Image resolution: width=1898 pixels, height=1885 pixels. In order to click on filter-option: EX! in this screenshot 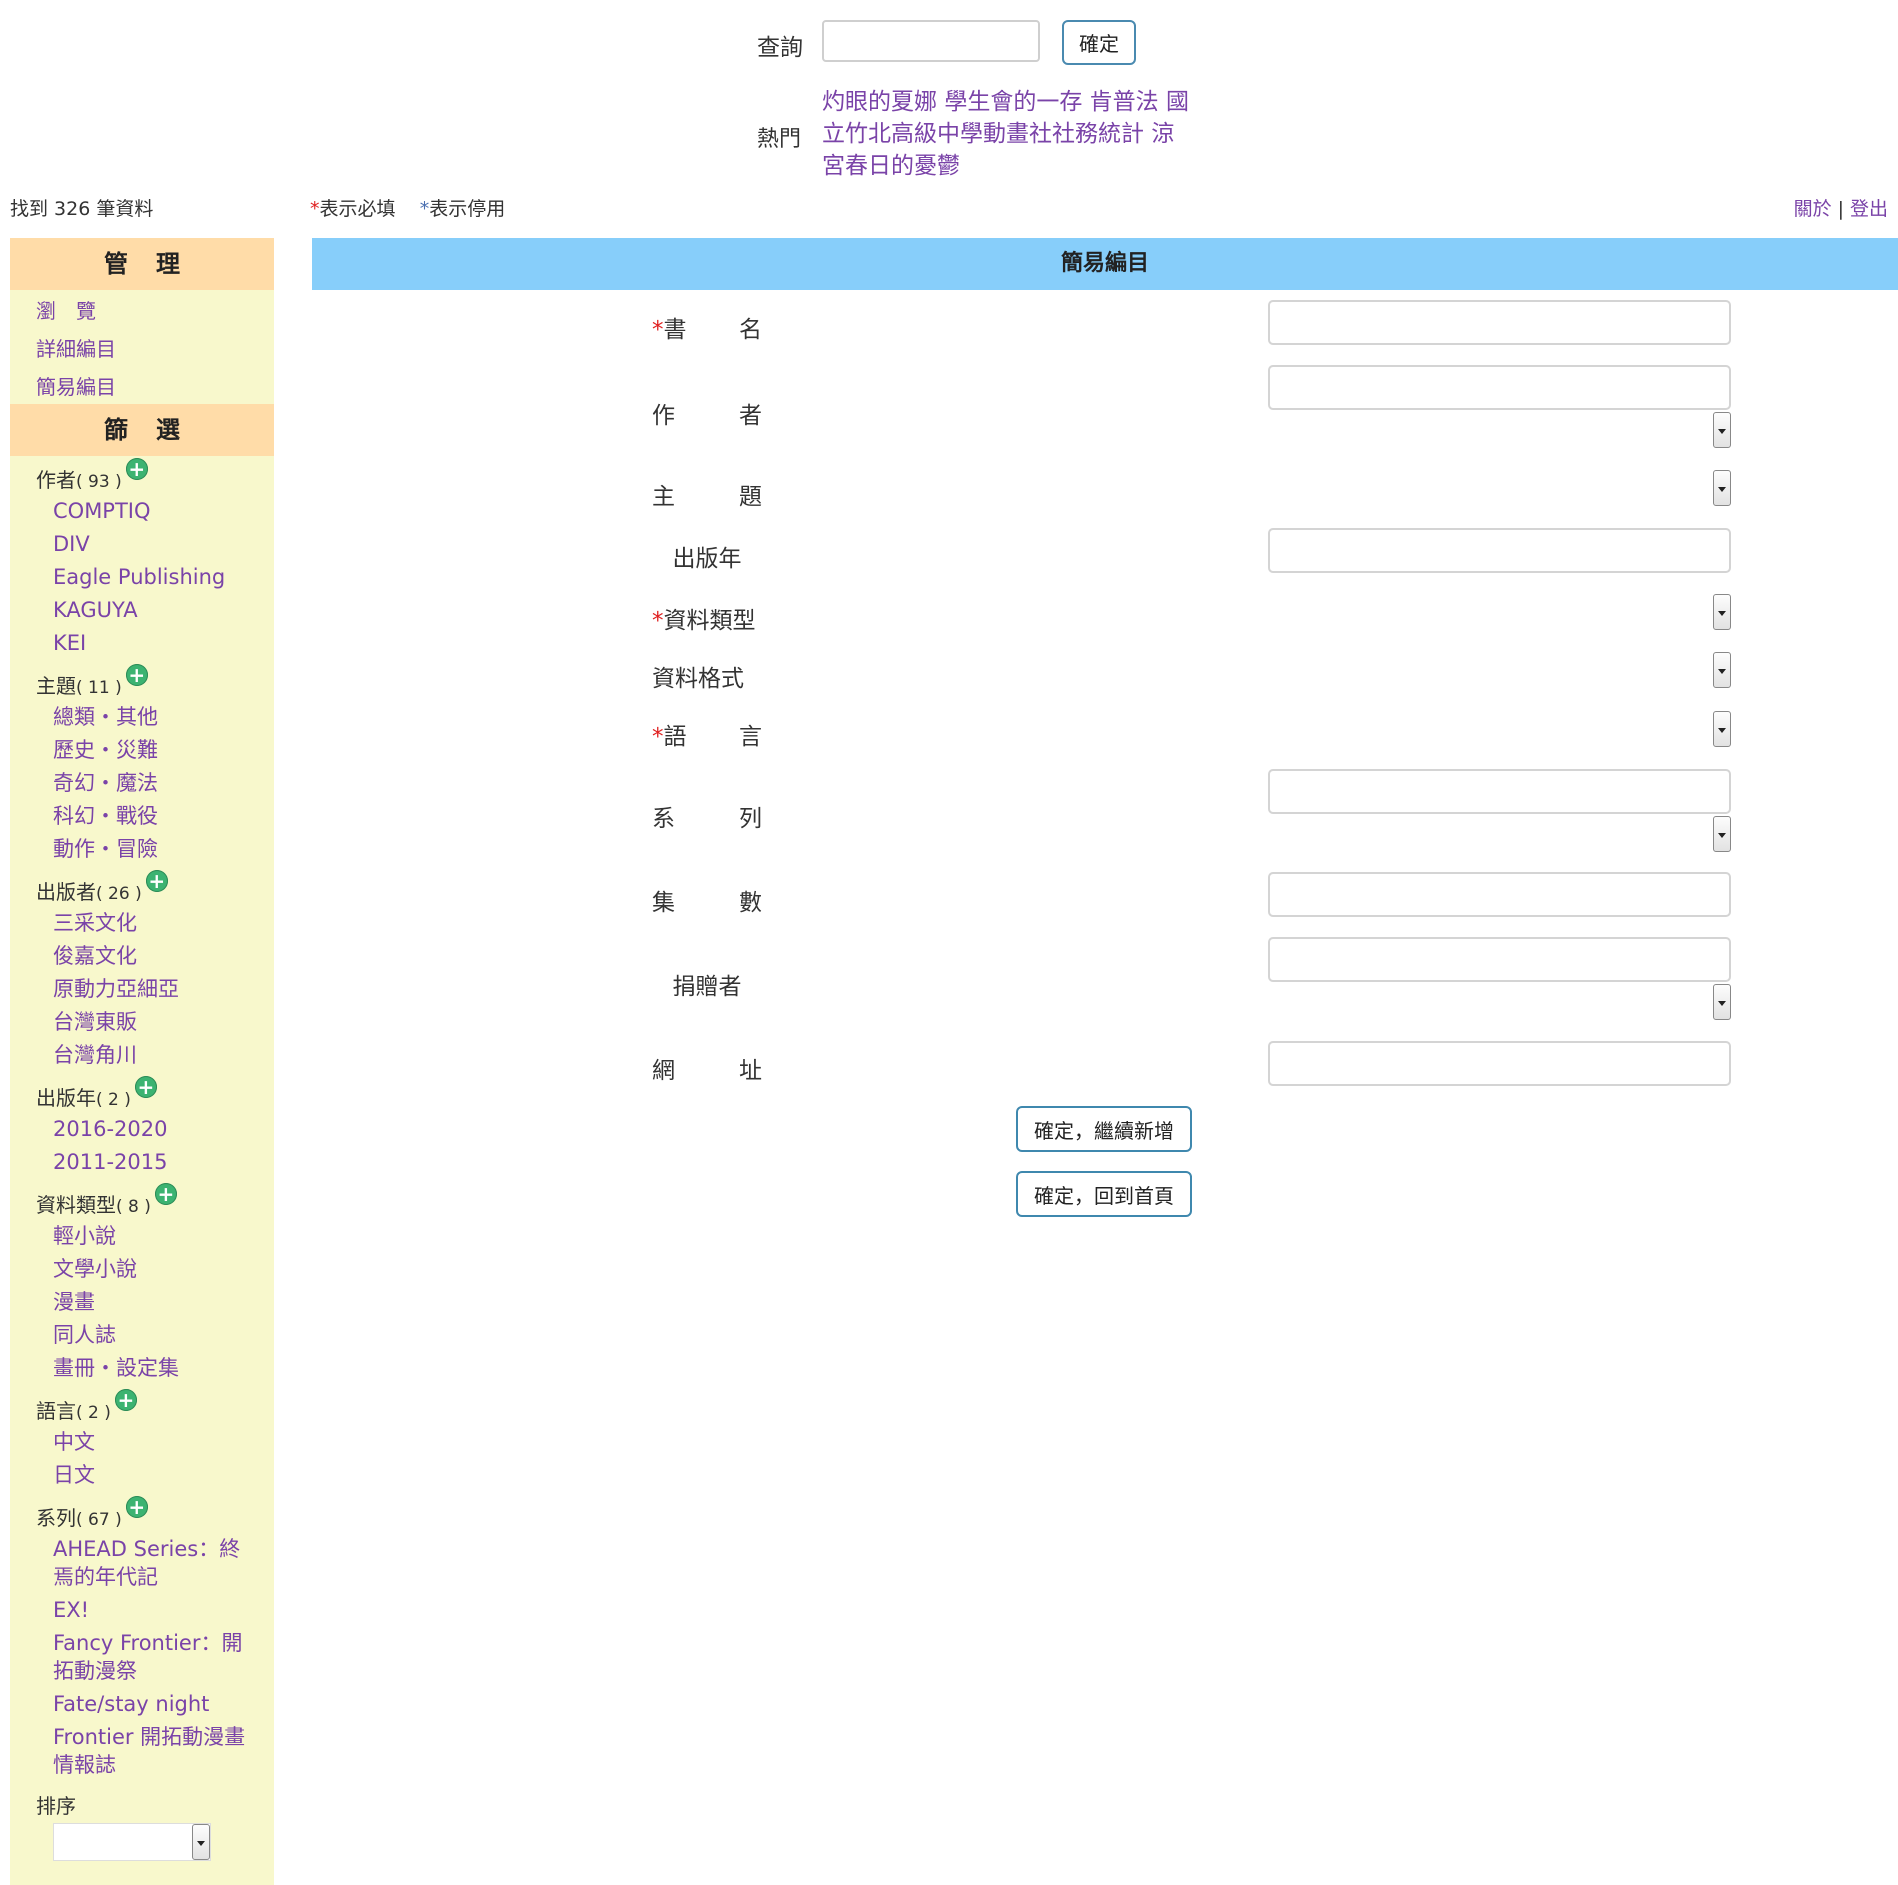, I will do `click(153, 1610)`.